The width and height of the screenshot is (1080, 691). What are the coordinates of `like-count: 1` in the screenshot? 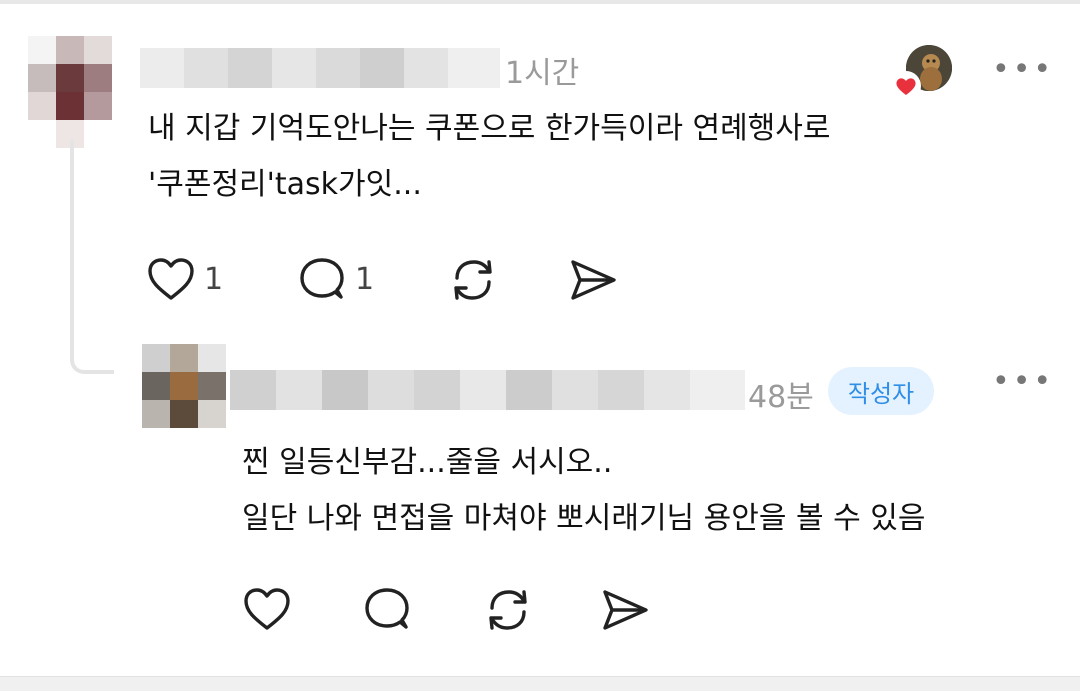 It's located at (214, 279).